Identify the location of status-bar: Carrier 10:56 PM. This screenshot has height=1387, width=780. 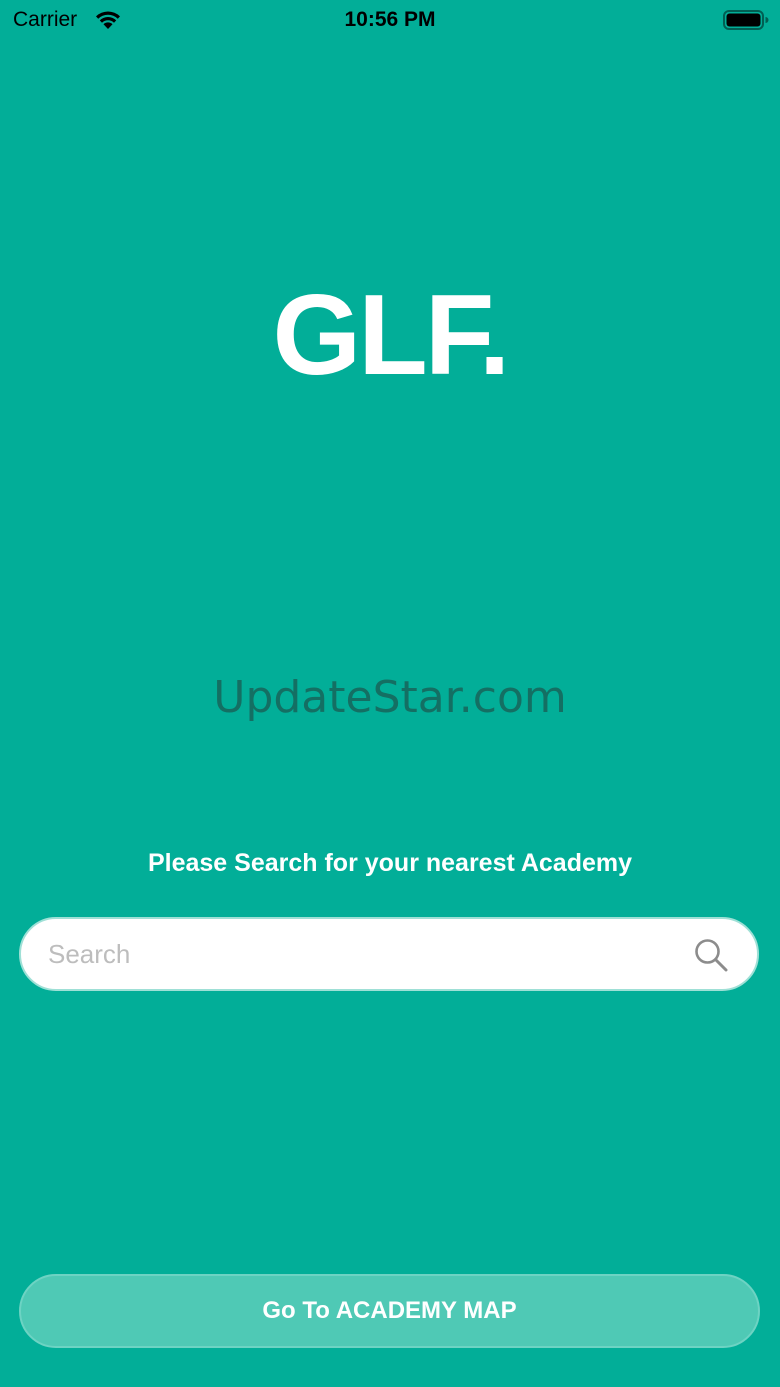
(390, 20).